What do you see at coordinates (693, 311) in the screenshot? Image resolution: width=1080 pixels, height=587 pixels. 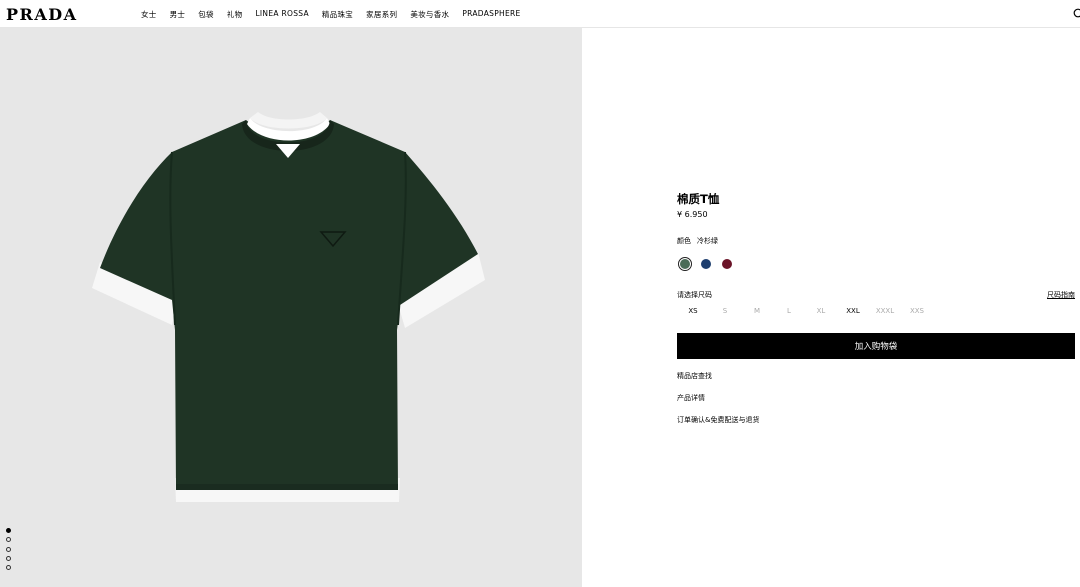 I see `size-option: XS` at bounding box center [693, 311].